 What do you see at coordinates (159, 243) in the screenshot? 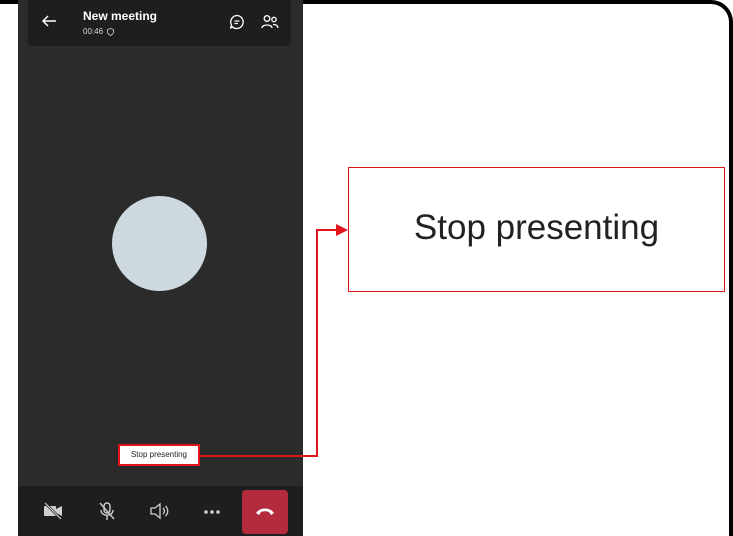
I see `participant-avatar` at bounding box center [159, 243].